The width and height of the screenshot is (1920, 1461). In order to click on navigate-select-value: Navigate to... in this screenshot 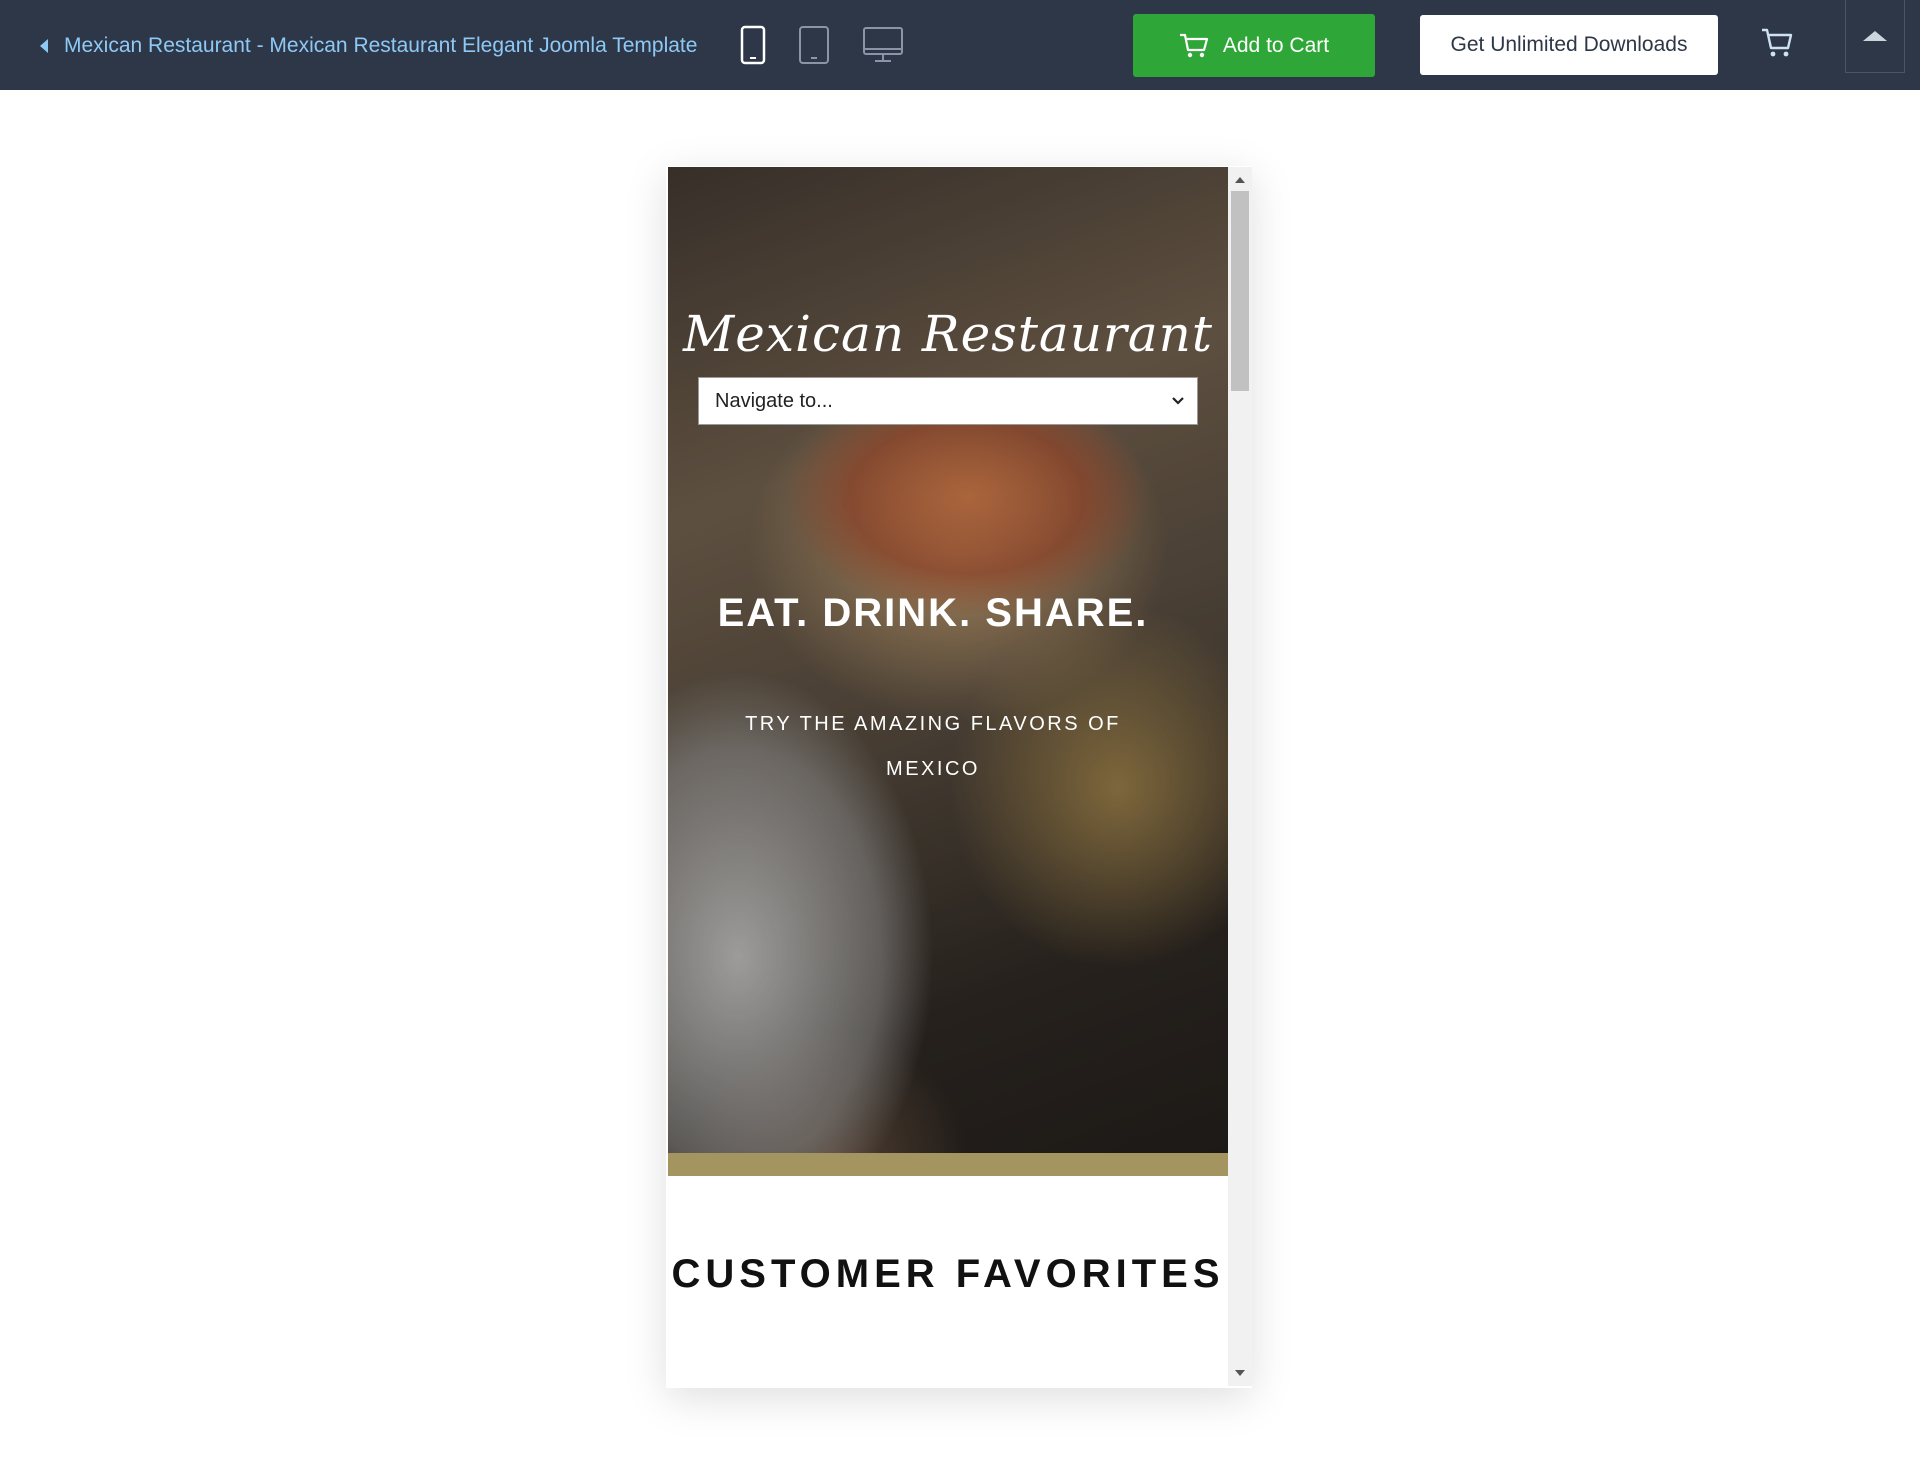, I will do `click(774, 400)`.